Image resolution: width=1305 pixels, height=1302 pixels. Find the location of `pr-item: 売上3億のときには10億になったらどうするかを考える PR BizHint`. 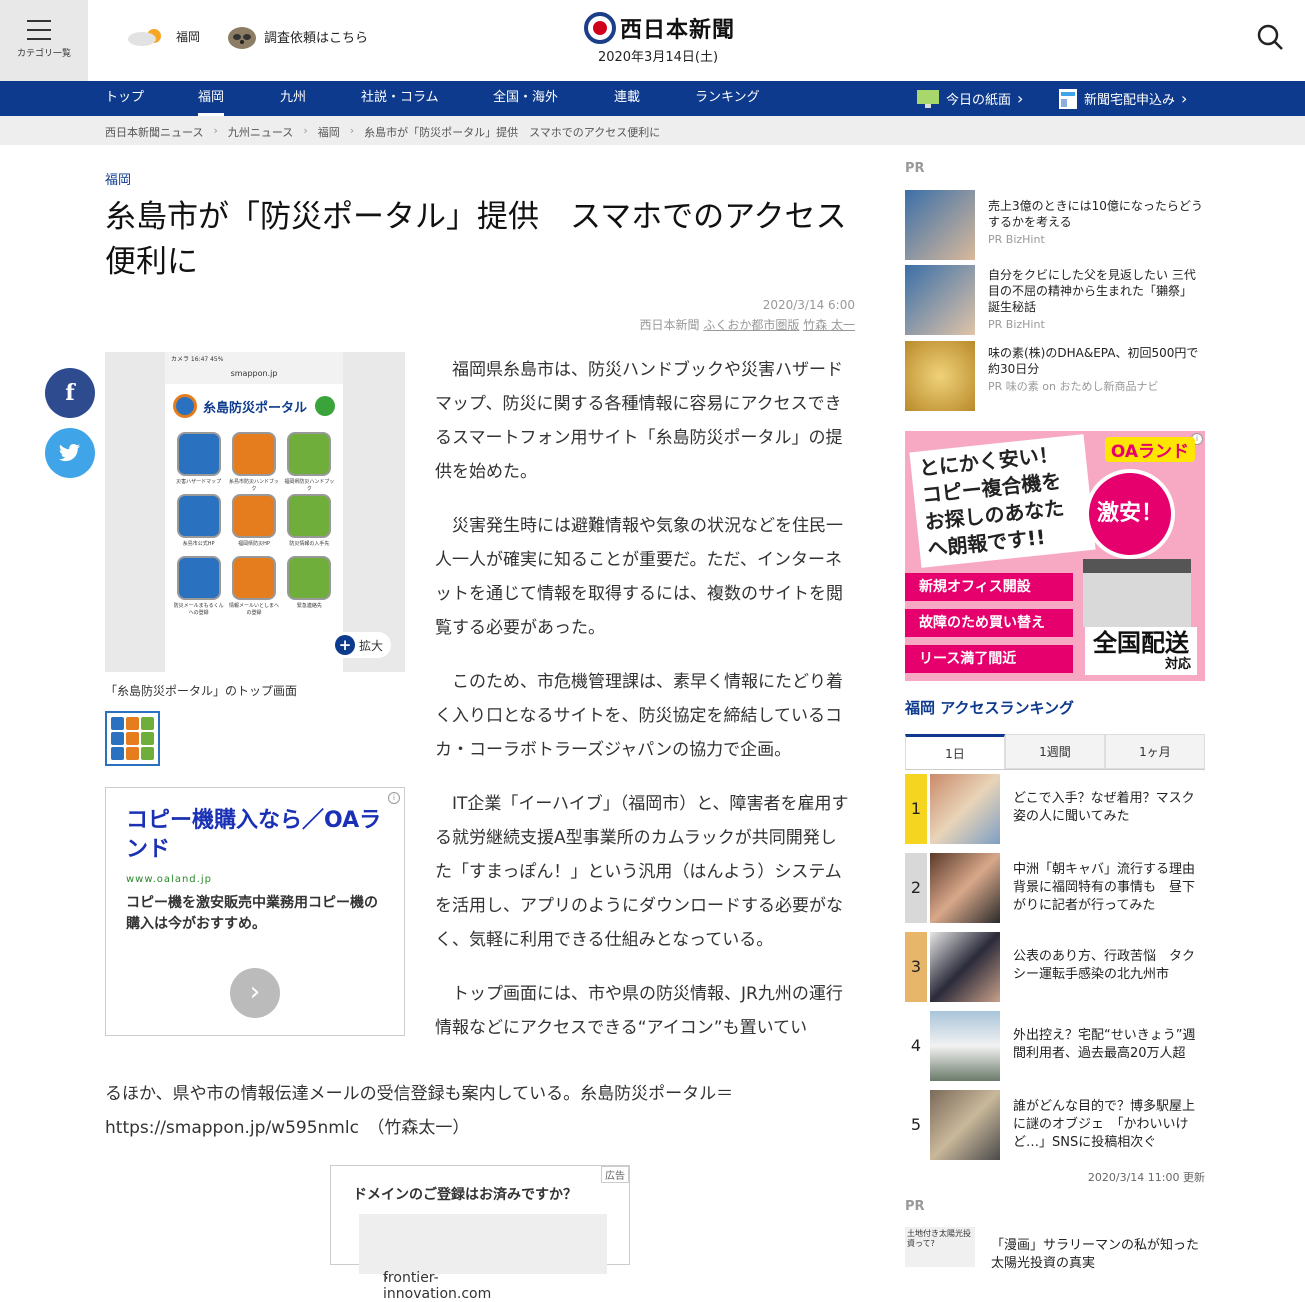

pr-item: 売上3億のときには10億になったらどうするかを考える PR BizHint is located at coordinates (1055, 226).